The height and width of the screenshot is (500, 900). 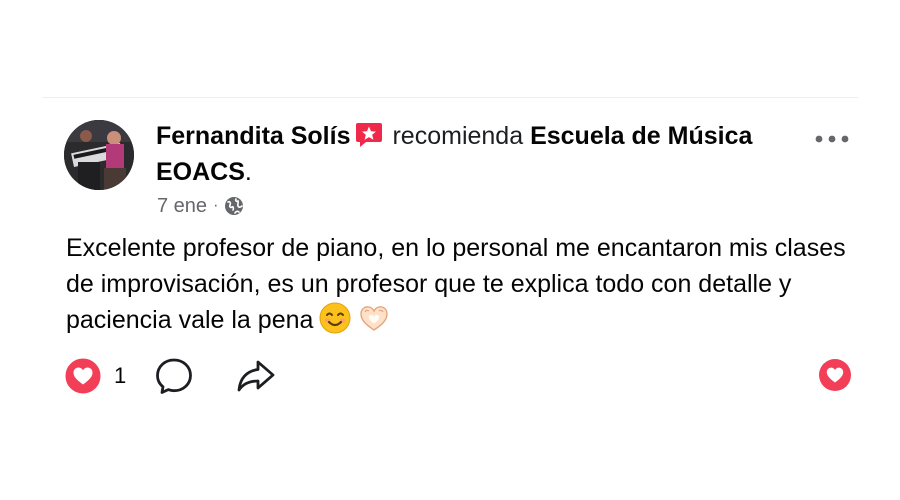 I want to click on avatar-photo, so click(x=99, y=155).